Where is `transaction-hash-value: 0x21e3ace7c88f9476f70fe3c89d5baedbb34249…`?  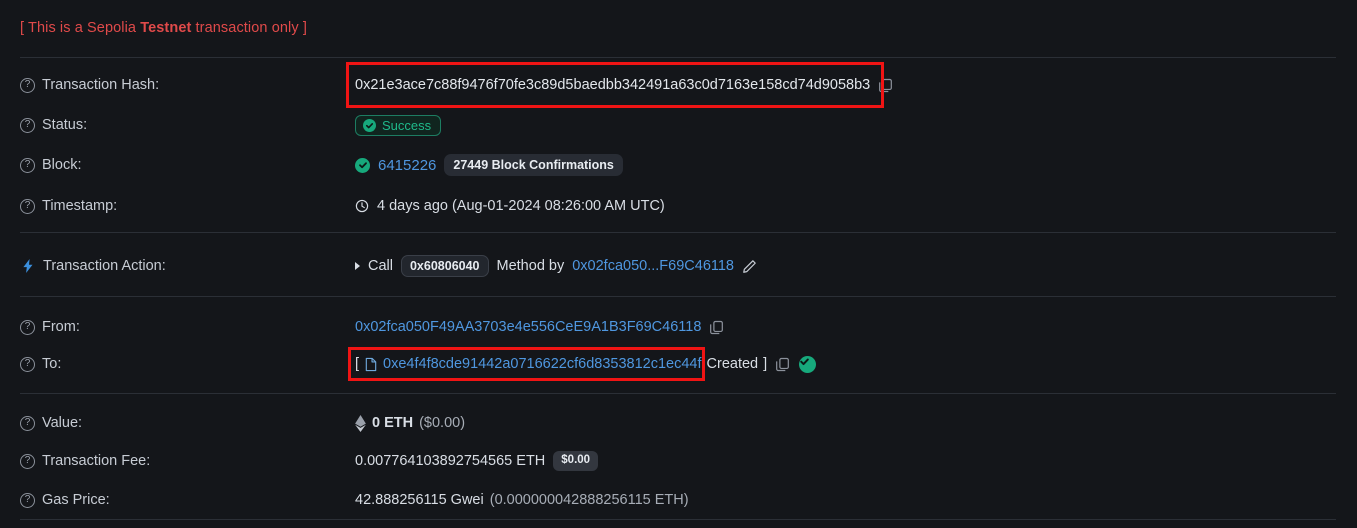 transaction-hash-value: 0x21e3ace7c88f9476f70fe3c89d5baedbb34249… is located at coordinates (613, 85).